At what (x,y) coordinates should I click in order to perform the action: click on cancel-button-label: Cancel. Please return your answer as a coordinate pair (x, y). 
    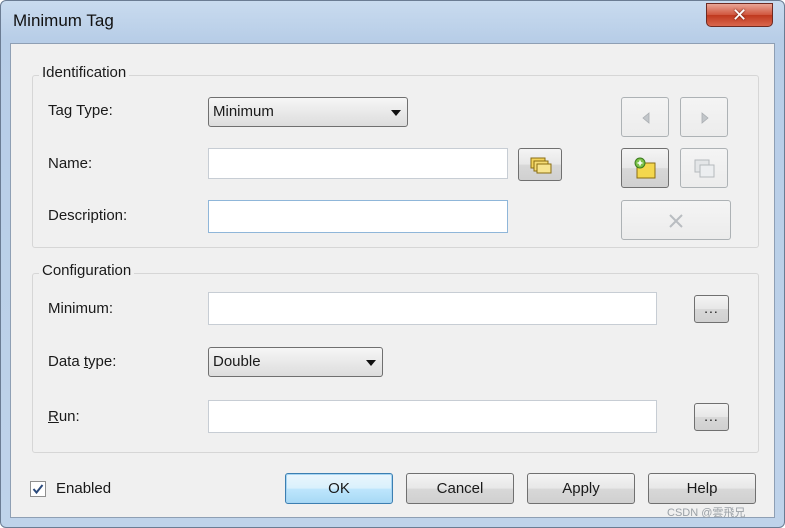
    Looking at the image, I should click on (460, 488).